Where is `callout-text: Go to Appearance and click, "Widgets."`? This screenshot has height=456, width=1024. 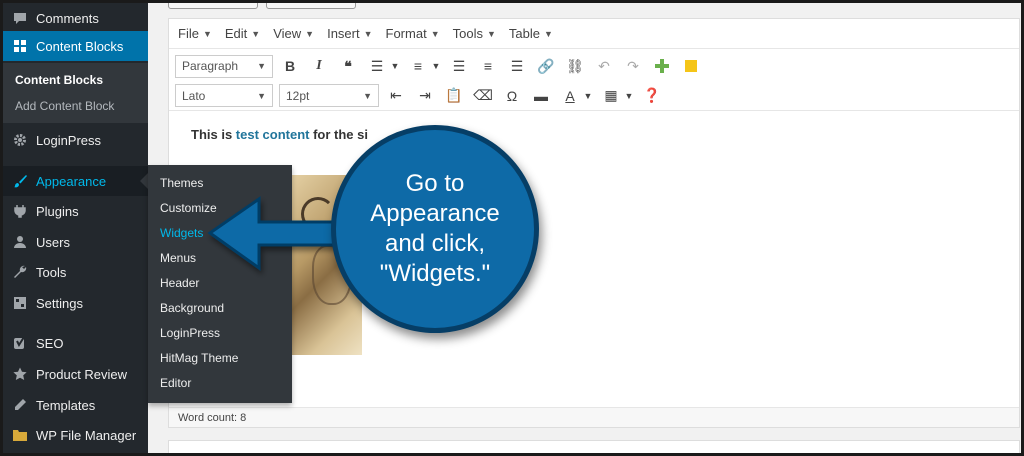
callout-text: Go to Appearance and click, "Widgets." is located at coordinates (435, 228).